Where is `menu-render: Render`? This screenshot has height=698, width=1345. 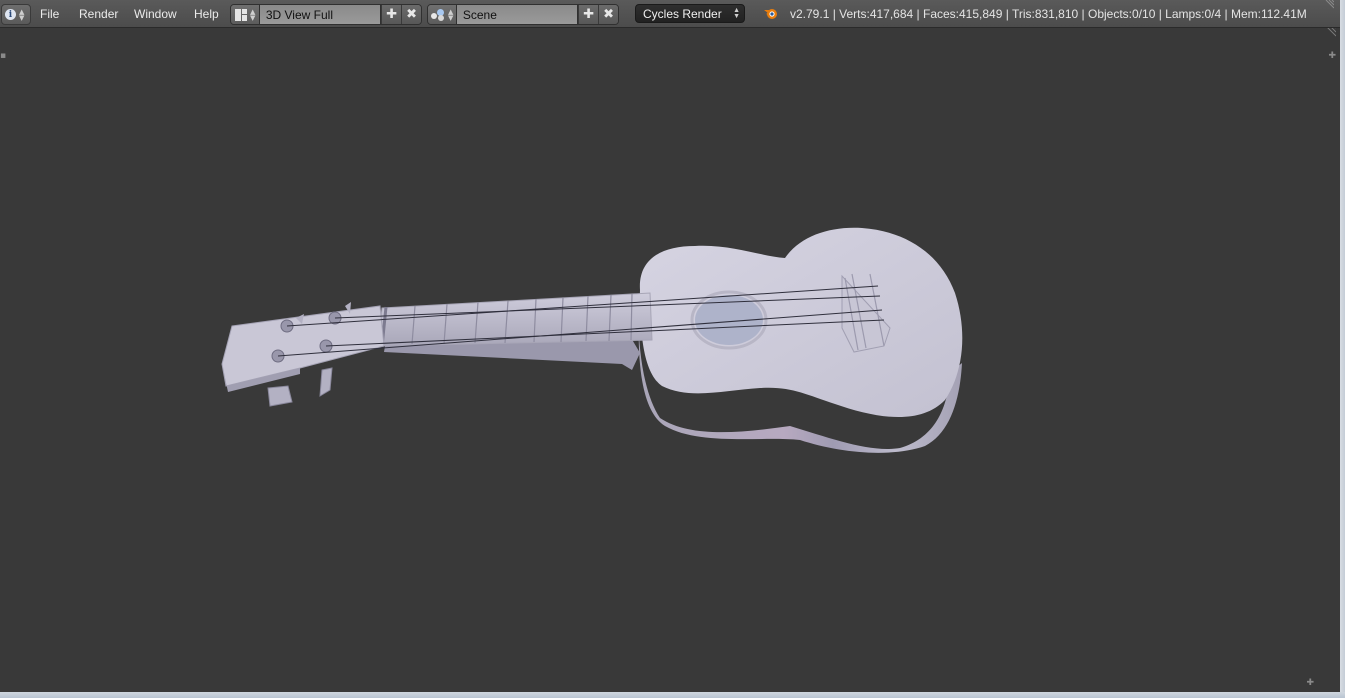 menu-render: Render is located at coordinates (98, 14).